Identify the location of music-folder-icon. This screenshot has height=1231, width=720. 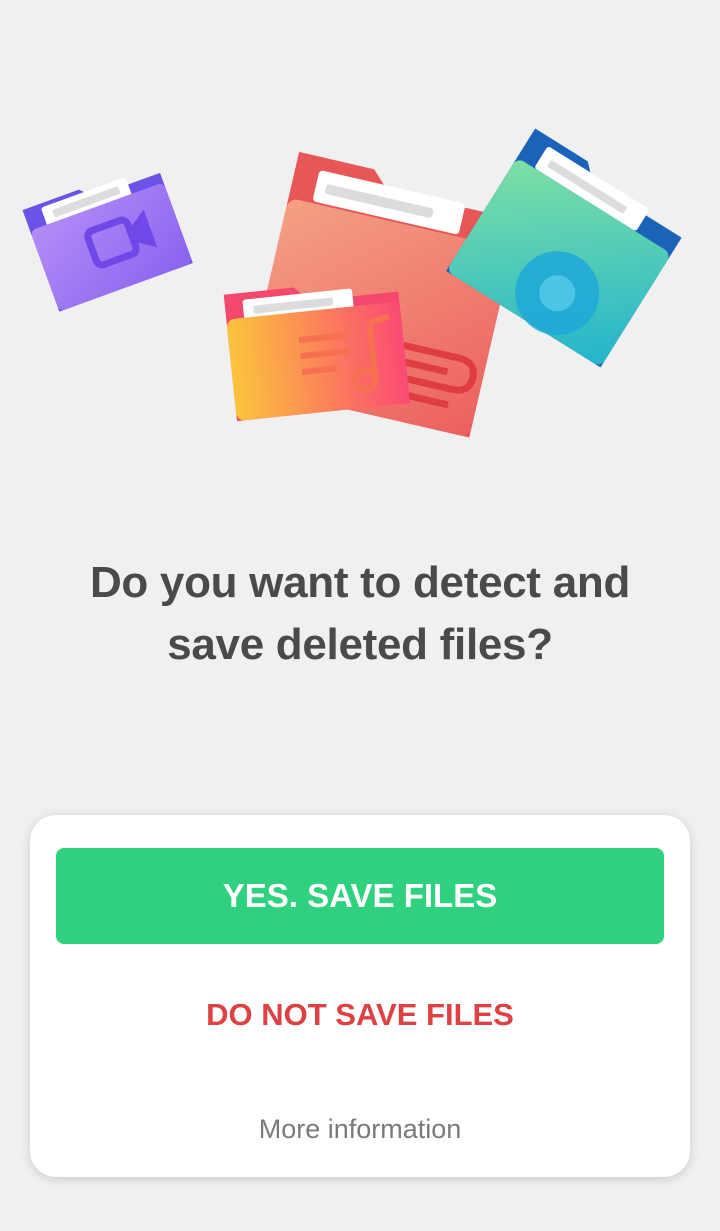
(317, 354).